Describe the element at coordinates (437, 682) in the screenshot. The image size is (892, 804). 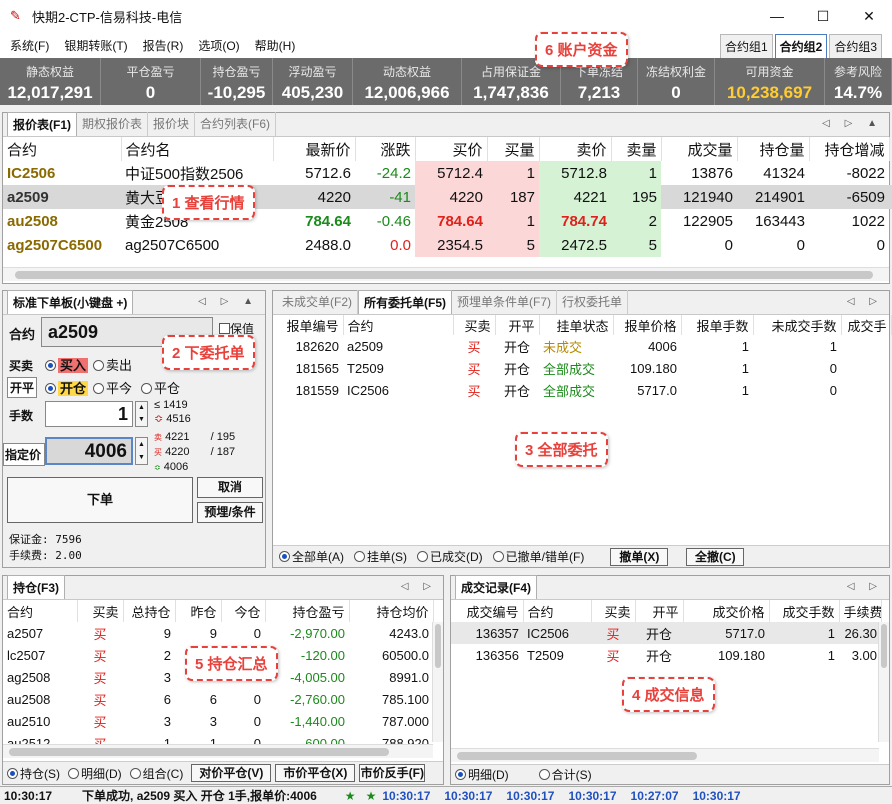
I see `positions-scrollbar` at that location.